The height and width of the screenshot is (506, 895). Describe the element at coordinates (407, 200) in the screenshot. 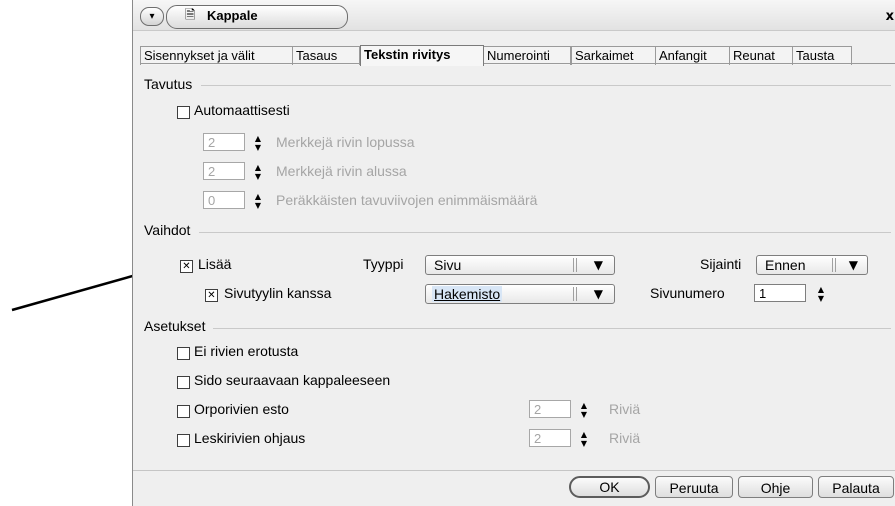

I see `max-hyphens-label: Peräkkäisten tavuviivojen enimmäismäärä` at that location.